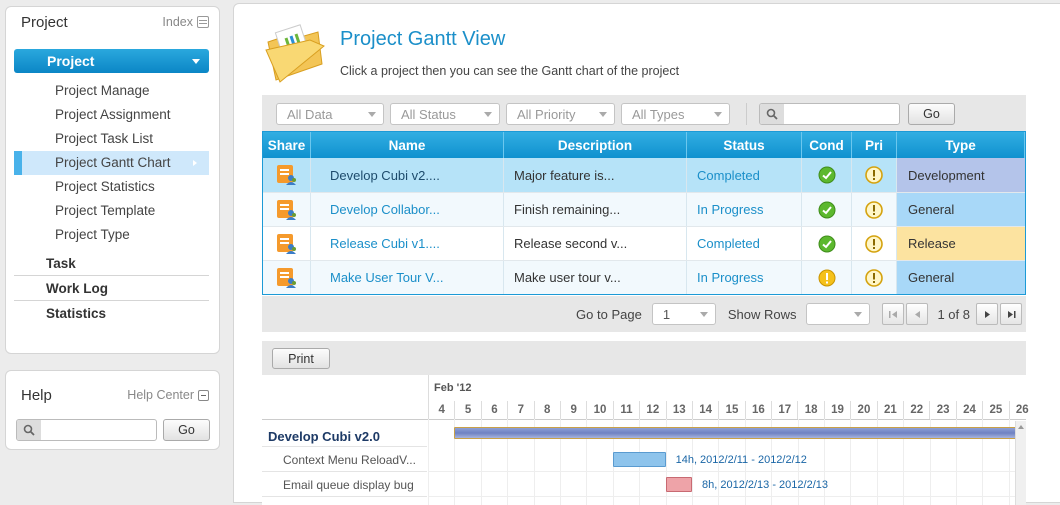 This screenshot has height=505, width=1060. Describe the element at coordinates (203, 22) in the screenshot. I see `list-icon` at that location.